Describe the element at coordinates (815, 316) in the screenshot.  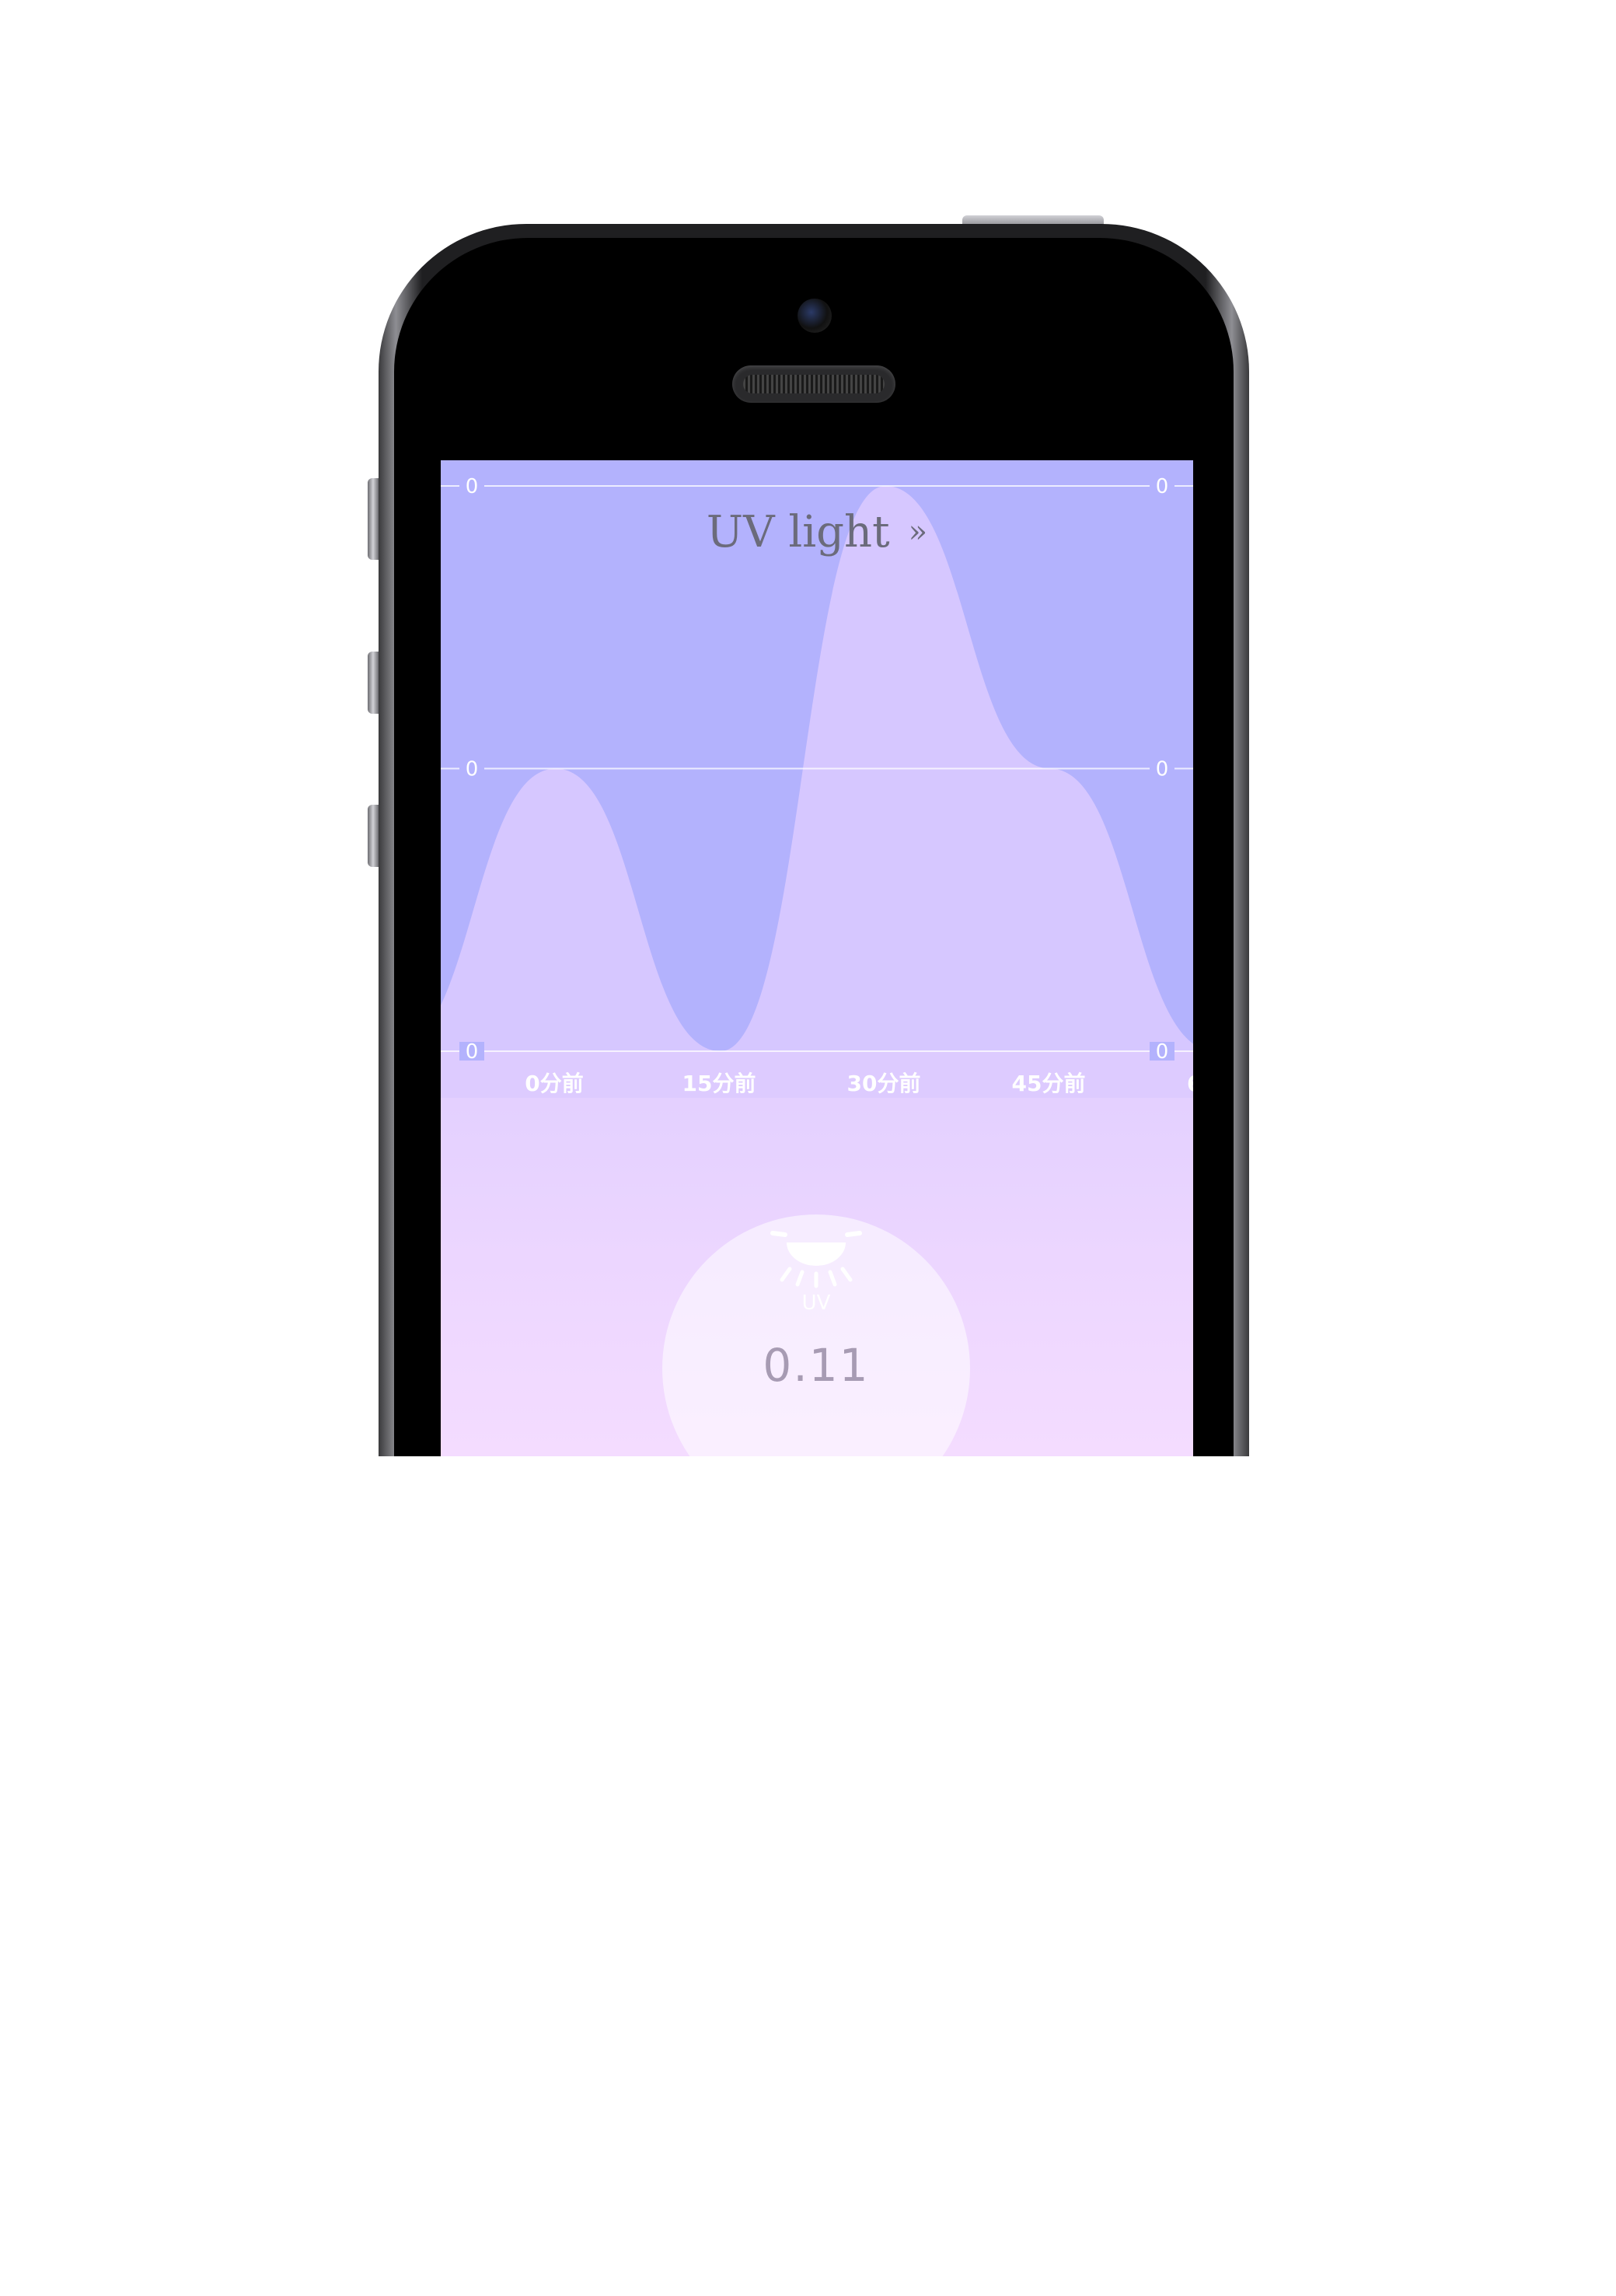
I see `front-camera` at that location.